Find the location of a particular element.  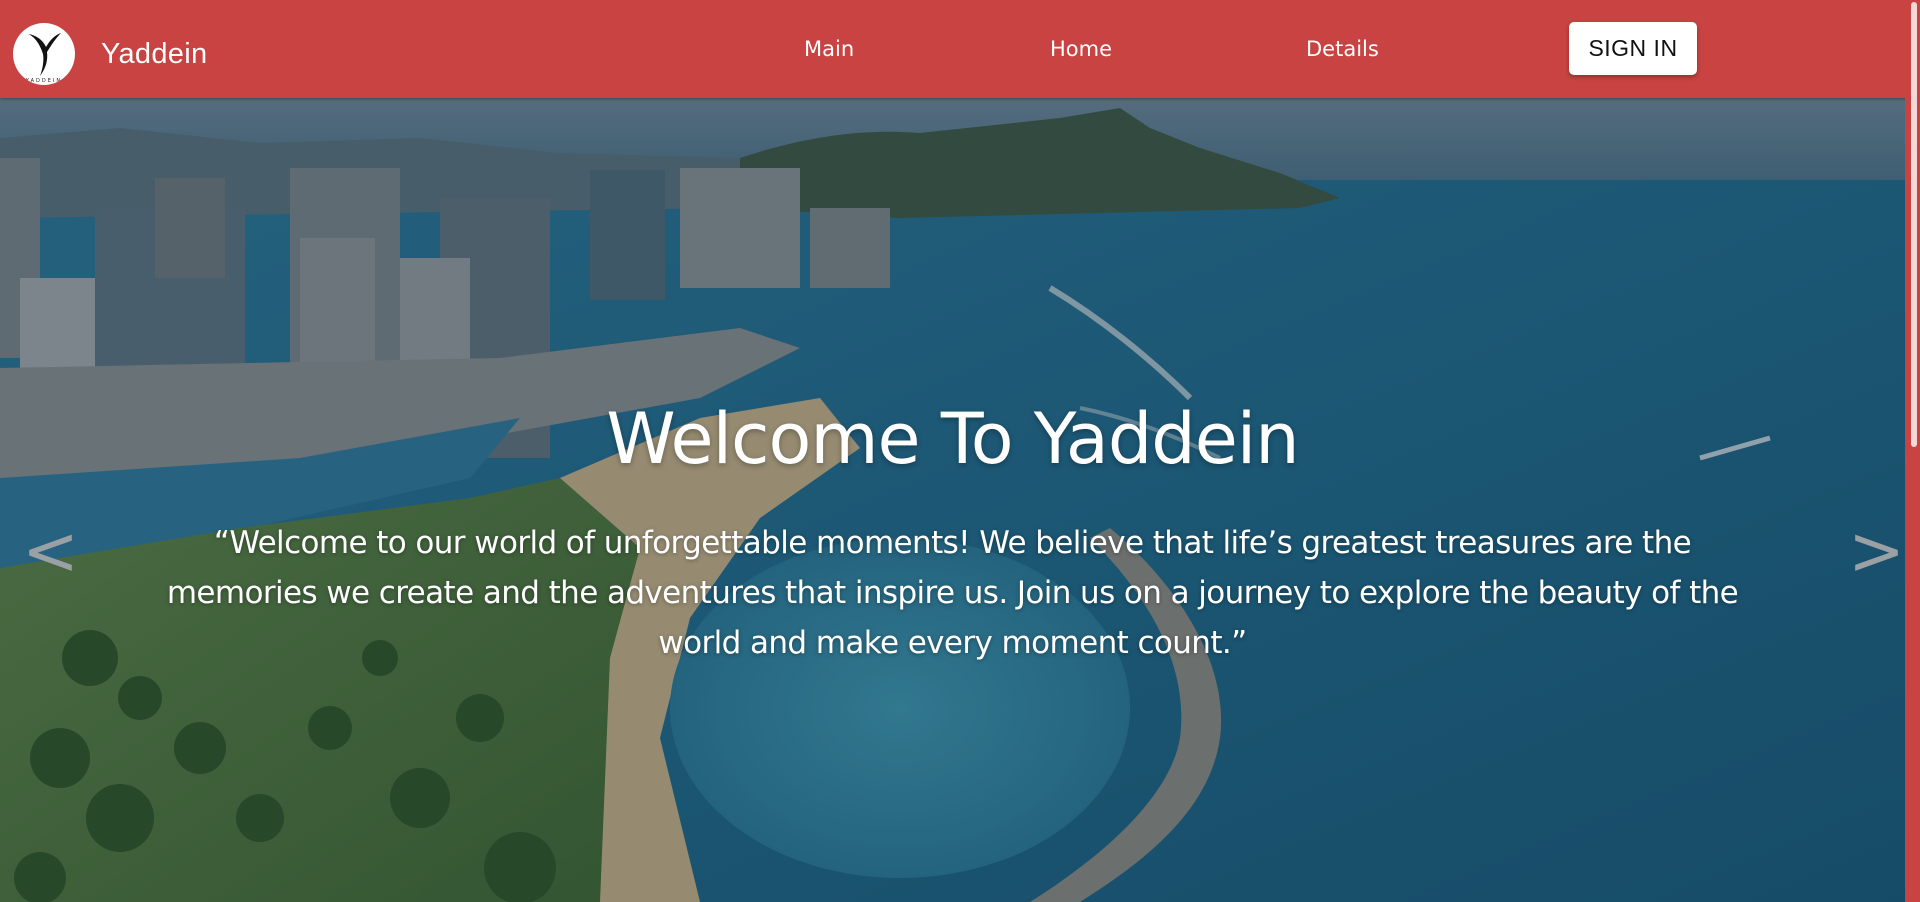

nav-link-home: Home is located at coordinates (1081, 49).